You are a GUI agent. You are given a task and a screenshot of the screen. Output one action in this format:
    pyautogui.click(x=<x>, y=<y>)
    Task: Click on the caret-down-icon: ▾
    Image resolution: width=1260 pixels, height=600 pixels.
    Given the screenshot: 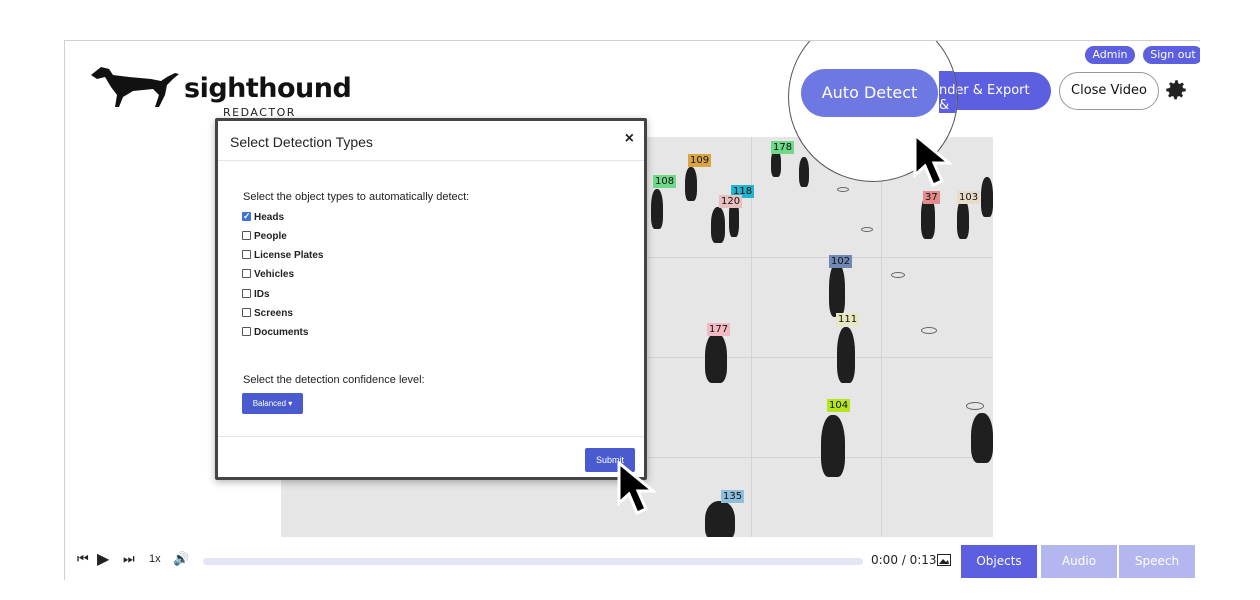 What is the action you would take?
    pyautogui.click(x=290, y=403)
    